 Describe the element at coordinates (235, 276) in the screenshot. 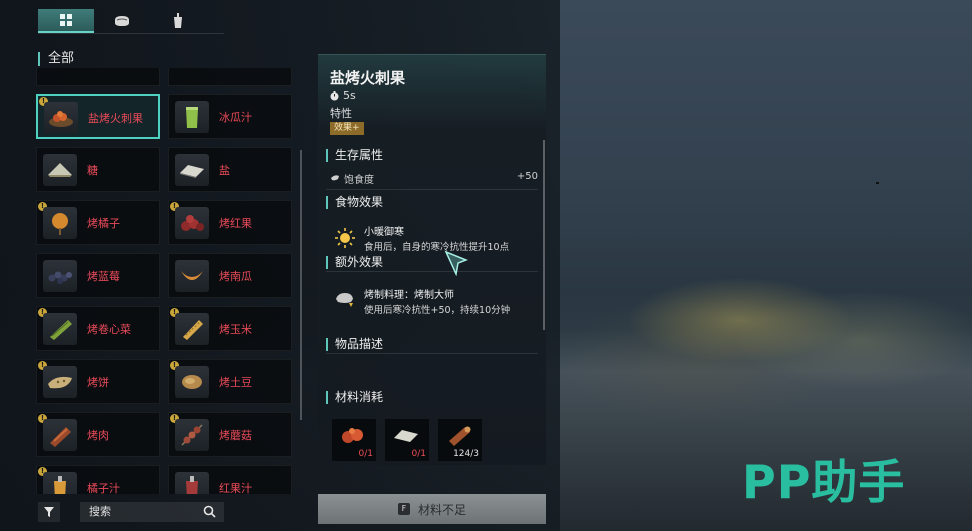

I see `item-label: 烤南瓜` at that location.